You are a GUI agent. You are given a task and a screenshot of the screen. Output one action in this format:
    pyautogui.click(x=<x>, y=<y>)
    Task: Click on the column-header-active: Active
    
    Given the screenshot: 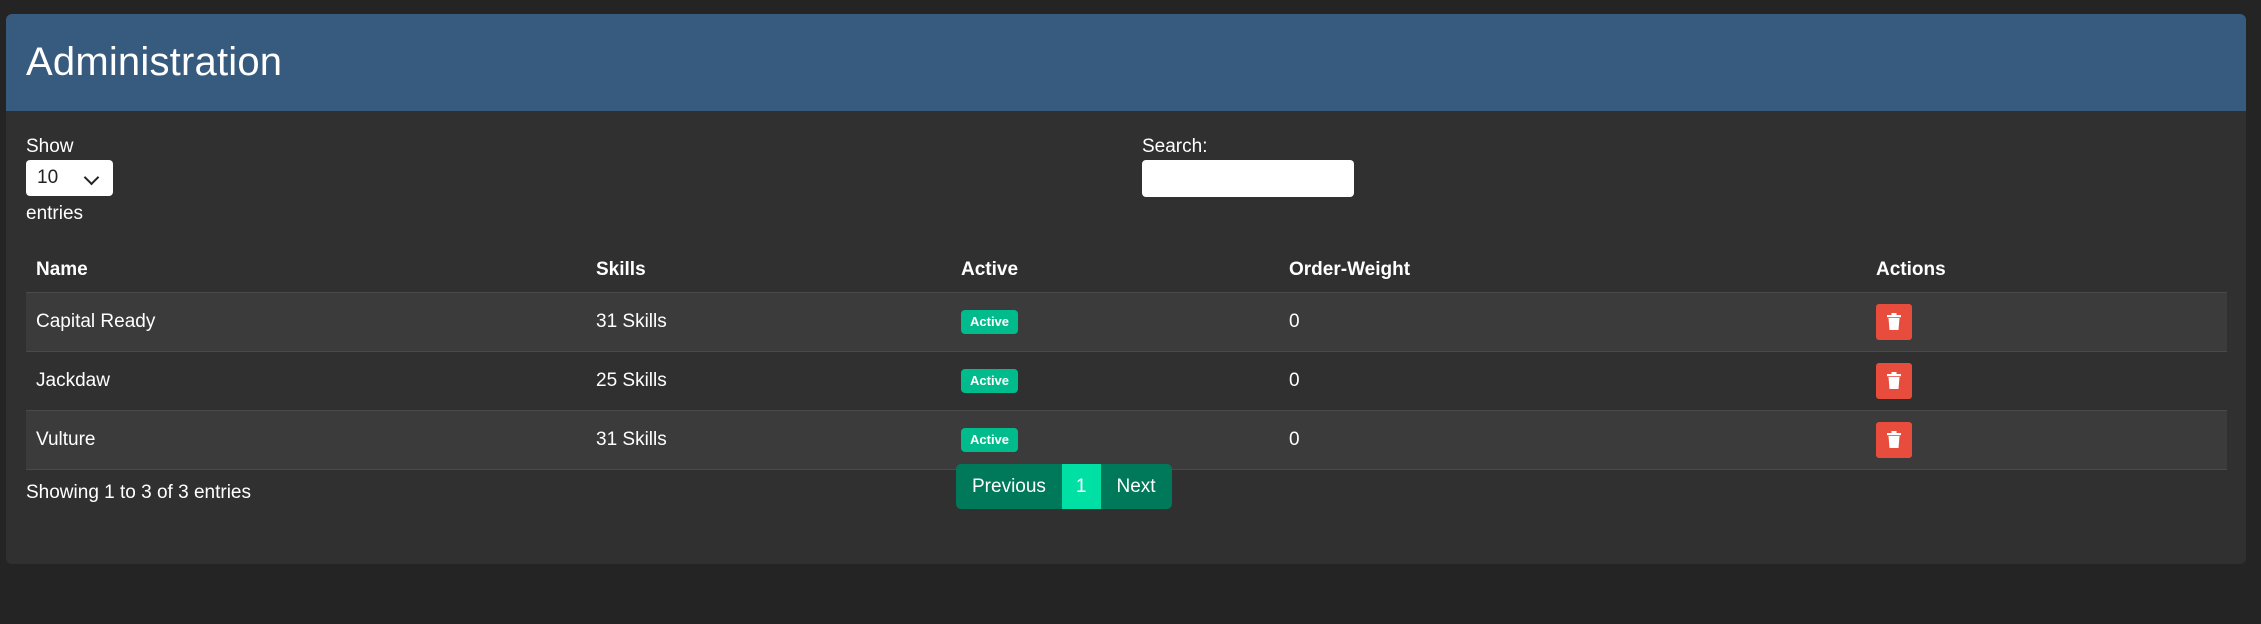 What is the action you would take?
    pyautogui.click(x=1115, y=271)
    